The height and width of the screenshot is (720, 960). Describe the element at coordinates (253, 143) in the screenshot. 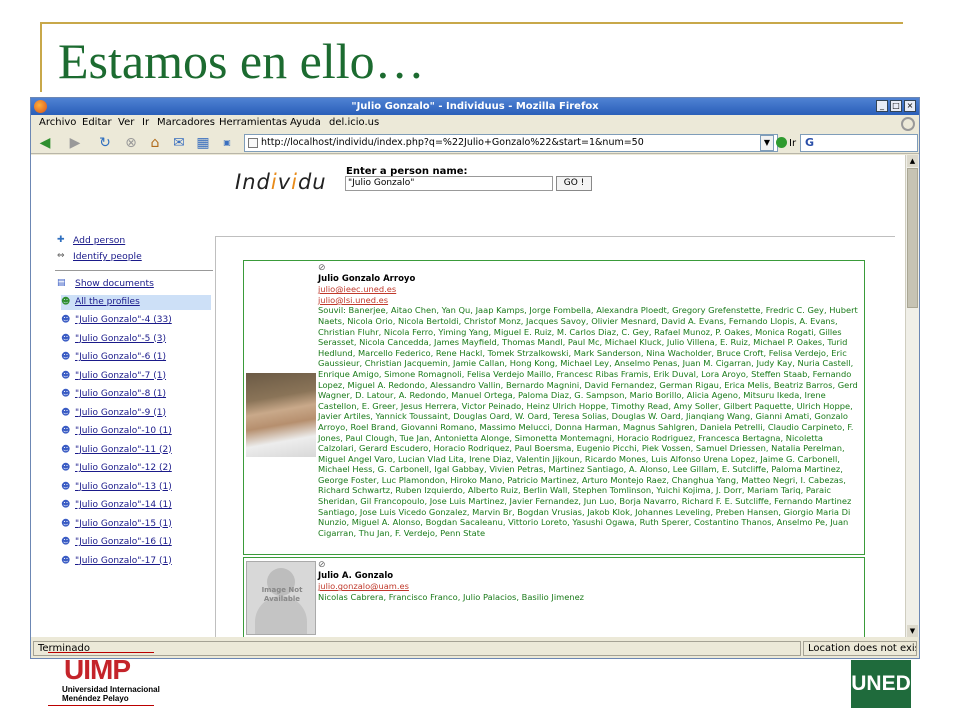

I see `page-favicon-icon` at that location.